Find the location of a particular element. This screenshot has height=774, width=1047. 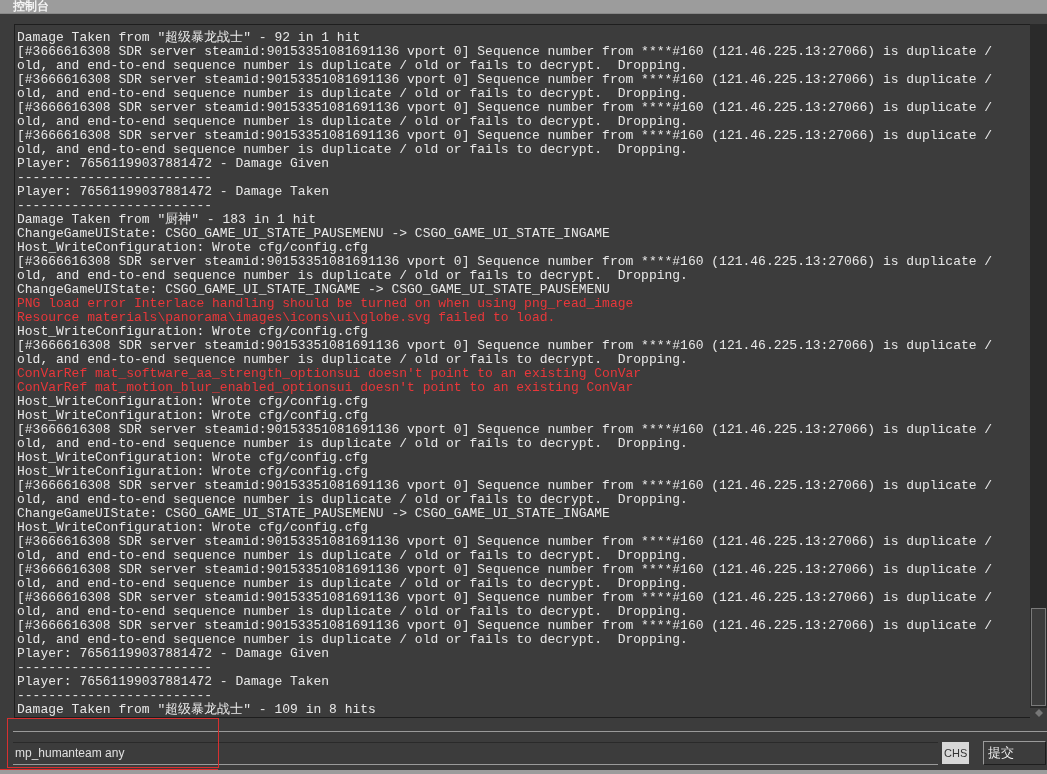

submit-button: 提交 is located at coordinates (1015, 753).